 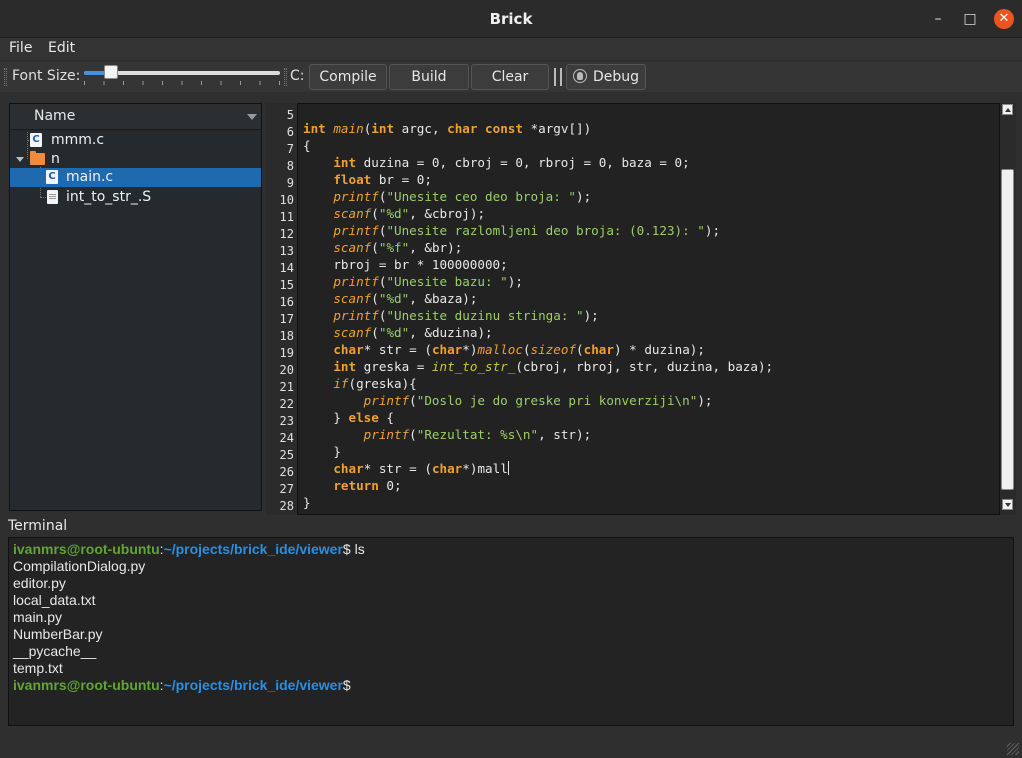 I want to click on line-number: 5, so click(x=290, y=115).